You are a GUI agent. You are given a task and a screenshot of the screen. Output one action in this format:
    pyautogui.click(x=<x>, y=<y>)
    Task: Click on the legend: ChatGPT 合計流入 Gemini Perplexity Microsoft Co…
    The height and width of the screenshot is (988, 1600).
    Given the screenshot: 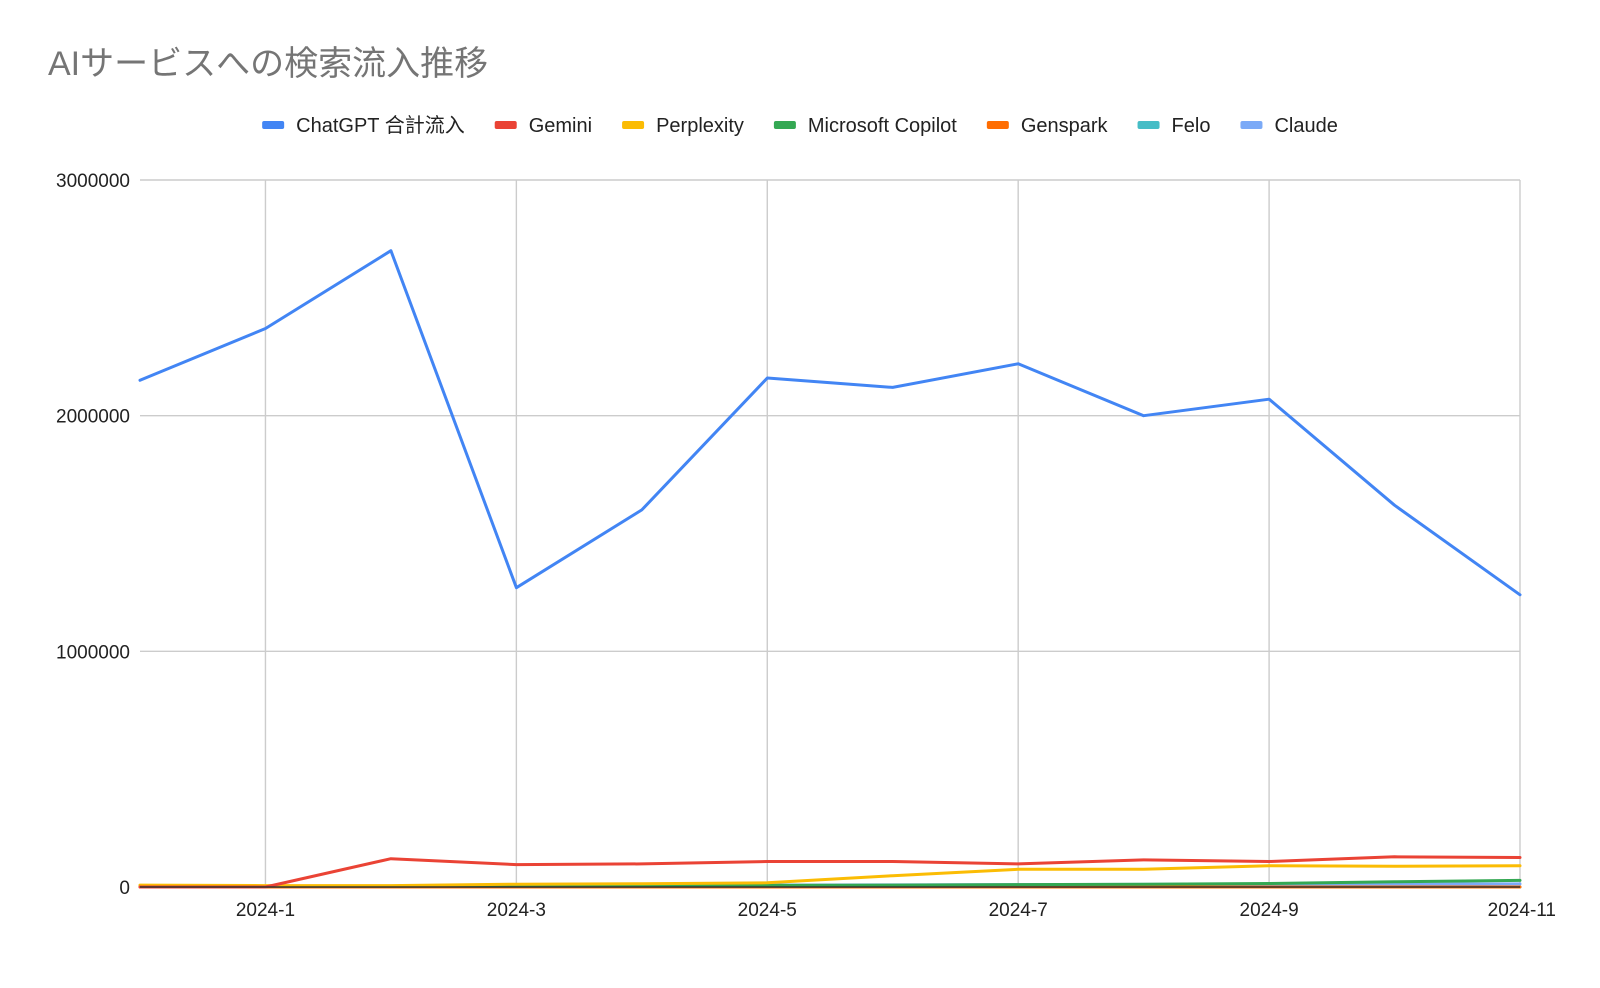 What is the action you would take?
    pyautogui.click(x=800, y=125)
    